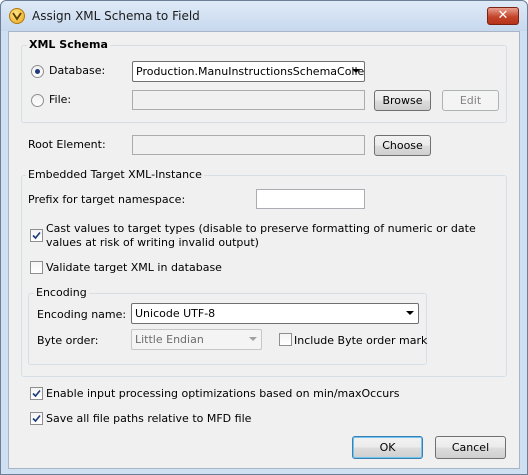 Image resolution: width=528 pixels, height=475 pixels. I want to click on root-element-field, so click(248, 145).